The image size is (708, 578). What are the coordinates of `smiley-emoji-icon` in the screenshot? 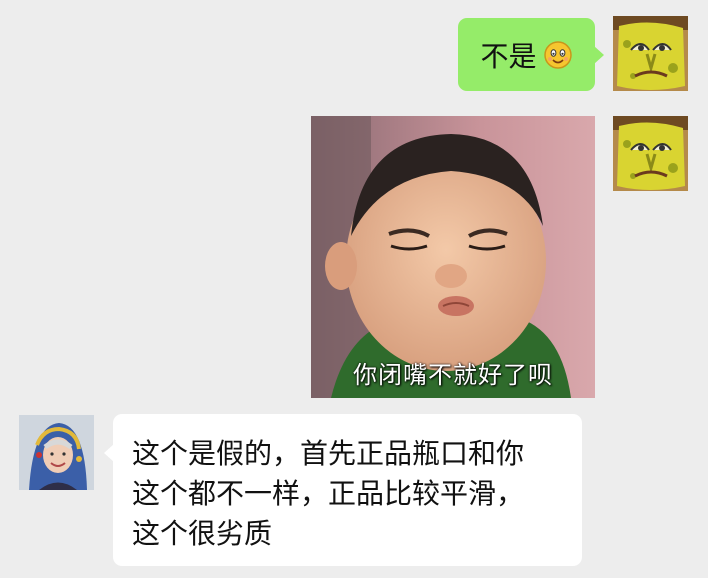 It's located at (558, 55).